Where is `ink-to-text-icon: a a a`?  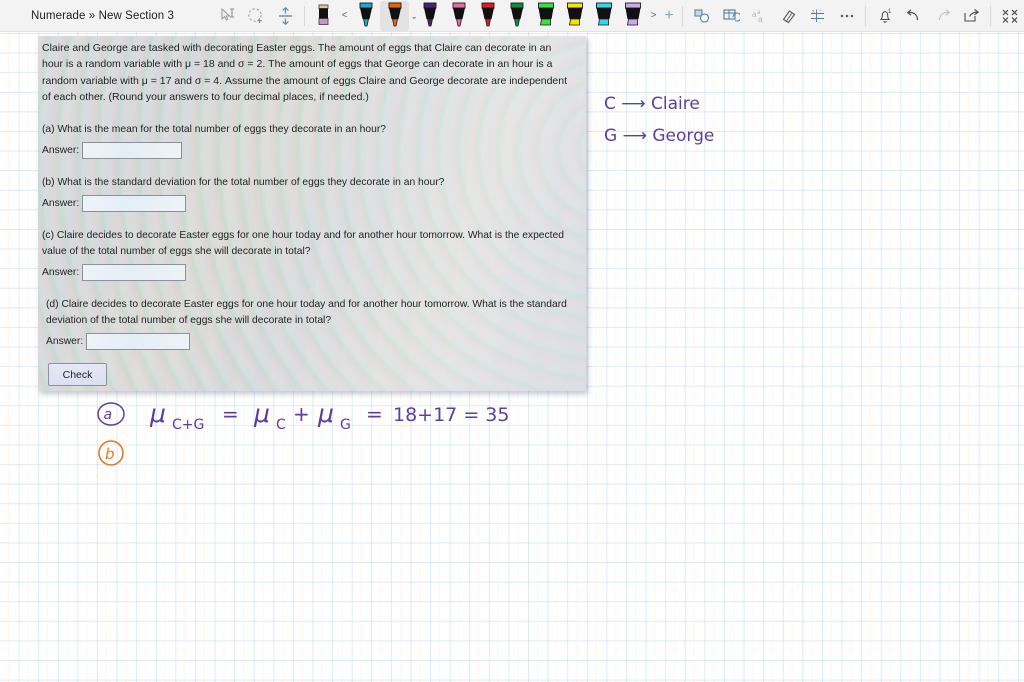
ink-to-text-icon: a a a is located at coordinates (757, 17).